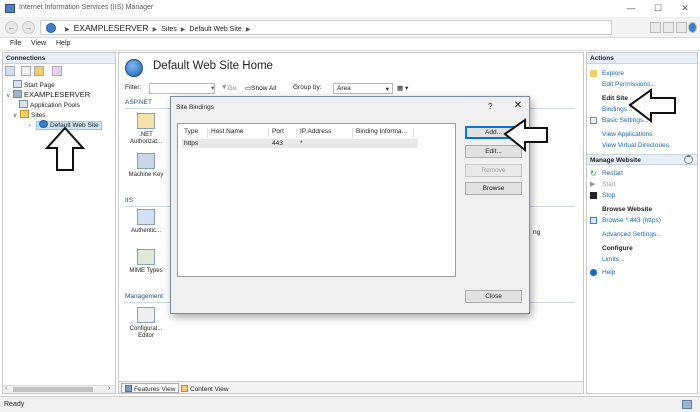 The image size is (700, 412). What do you see at coordinates (157, 28) in the screenshot?
I see `breadcrumb-path: ▶ EXAMPLESERVER ▶ Sites ▶ Default Web Site ▶` at bounding box center [157, 28].